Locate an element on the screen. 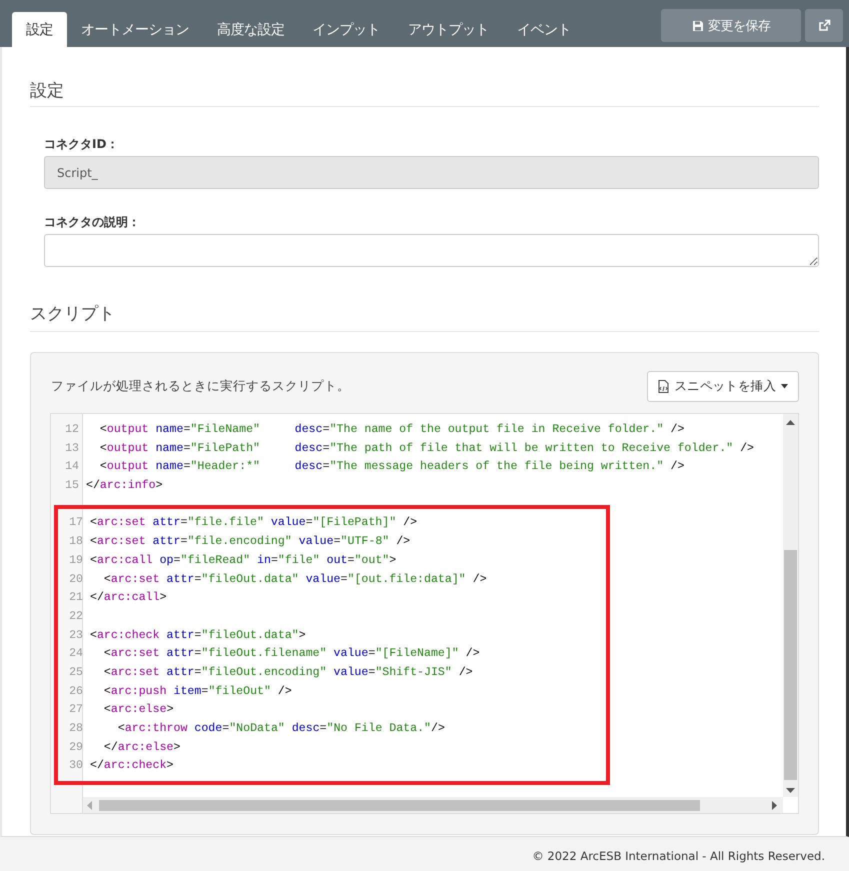  code-line: <arc:check attr="fileOut.data"> is located at coordinates (198, 636).